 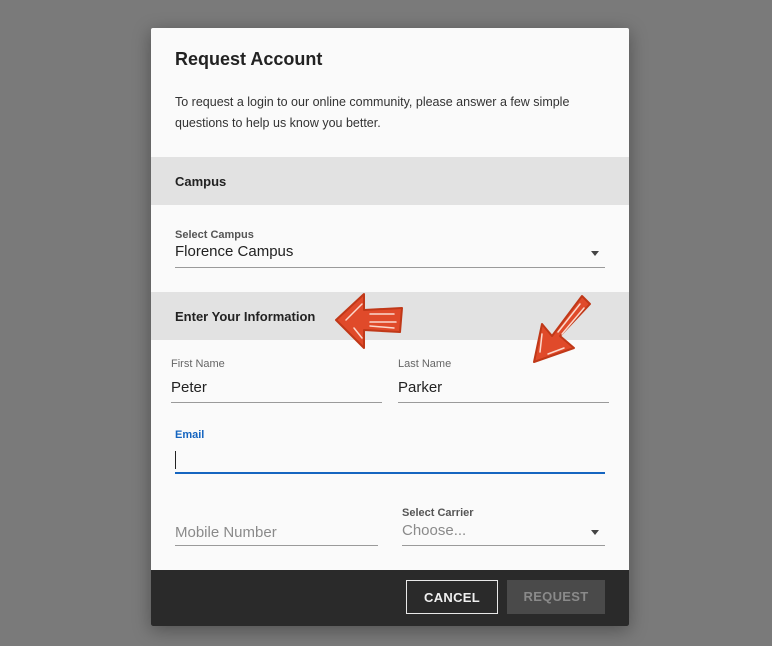 I want to click on last-name-underline, so click(x=503, y=402).